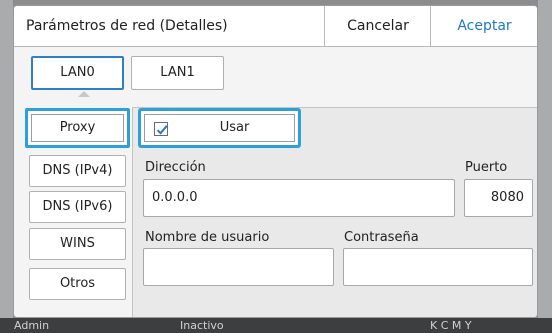  Describe the element at coordinates (32, 325) in the screenshot. I see `background-user-label: Admin` at that location.